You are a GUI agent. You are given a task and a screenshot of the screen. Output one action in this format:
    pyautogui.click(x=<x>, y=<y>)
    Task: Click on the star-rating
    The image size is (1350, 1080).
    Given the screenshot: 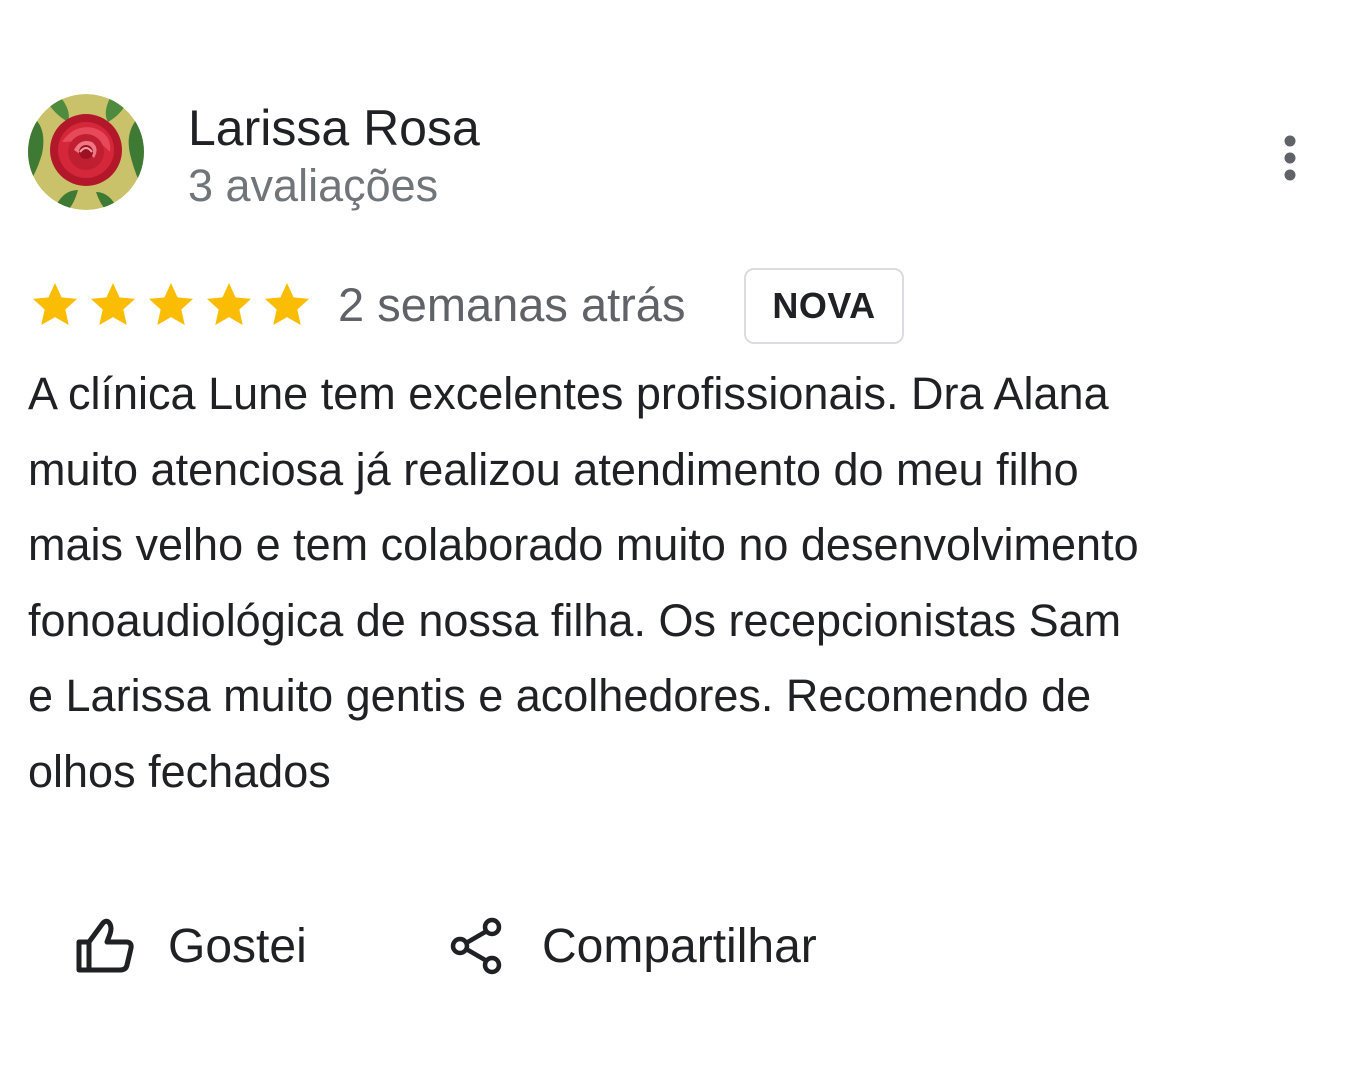 What is the action you would take?
    pyautogui.click(x=171, y=305)
    